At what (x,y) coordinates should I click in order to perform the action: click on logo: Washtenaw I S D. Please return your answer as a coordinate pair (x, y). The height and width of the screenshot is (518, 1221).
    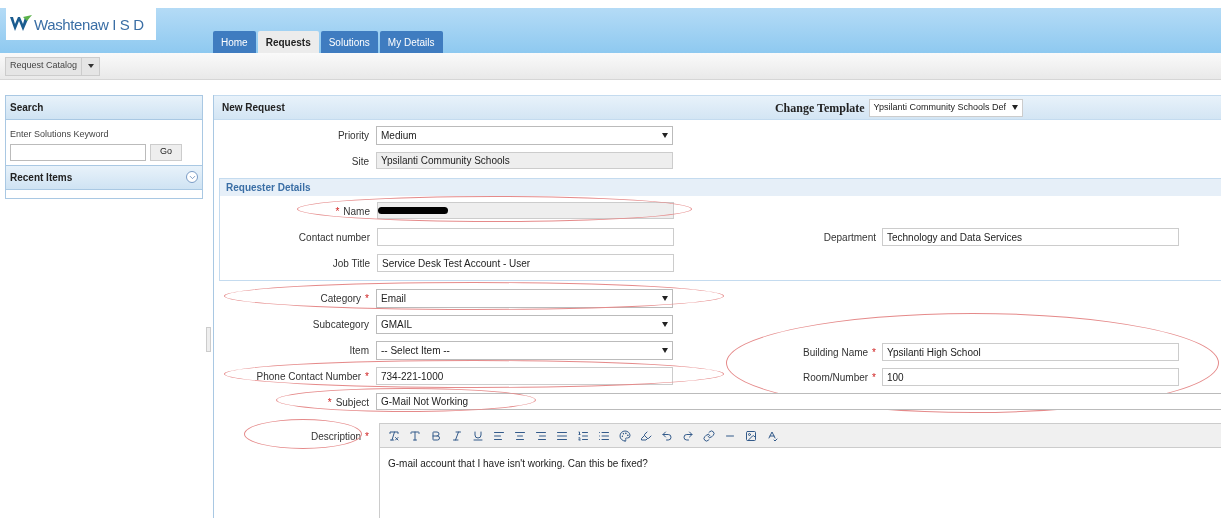
    Looking at the image, I should click on (81, 24).